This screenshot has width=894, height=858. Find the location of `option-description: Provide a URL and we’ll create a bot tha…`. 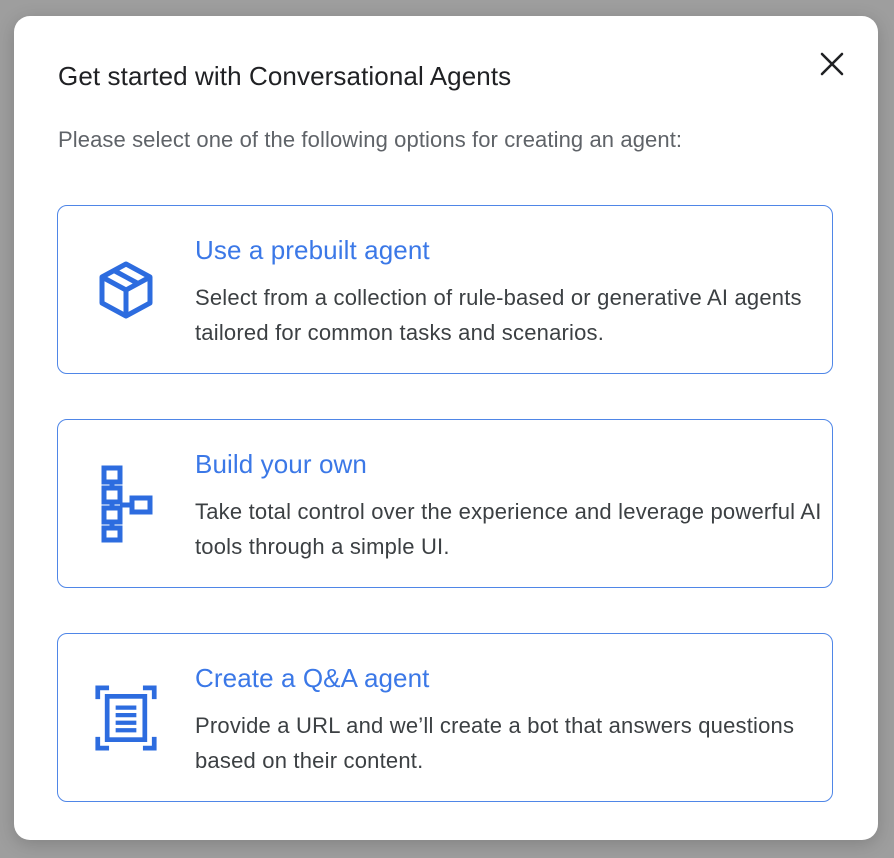

option-description: Provide a URL and we’ll create a bot tha… is located at coordinates (495, 743).